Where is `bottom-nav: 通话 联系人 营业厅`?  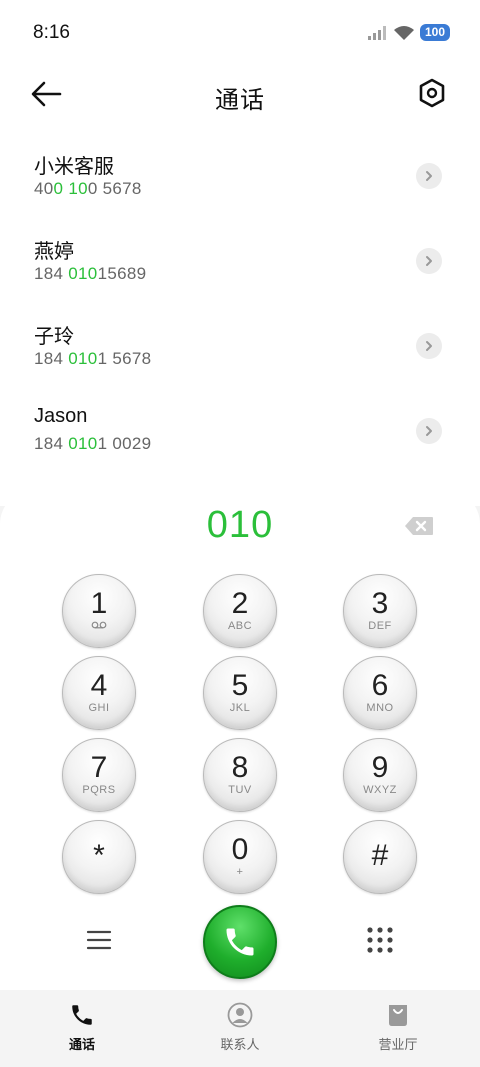 bottom-nav: 通话 联系人 营业厅 is located at coordinates (240, 1028).